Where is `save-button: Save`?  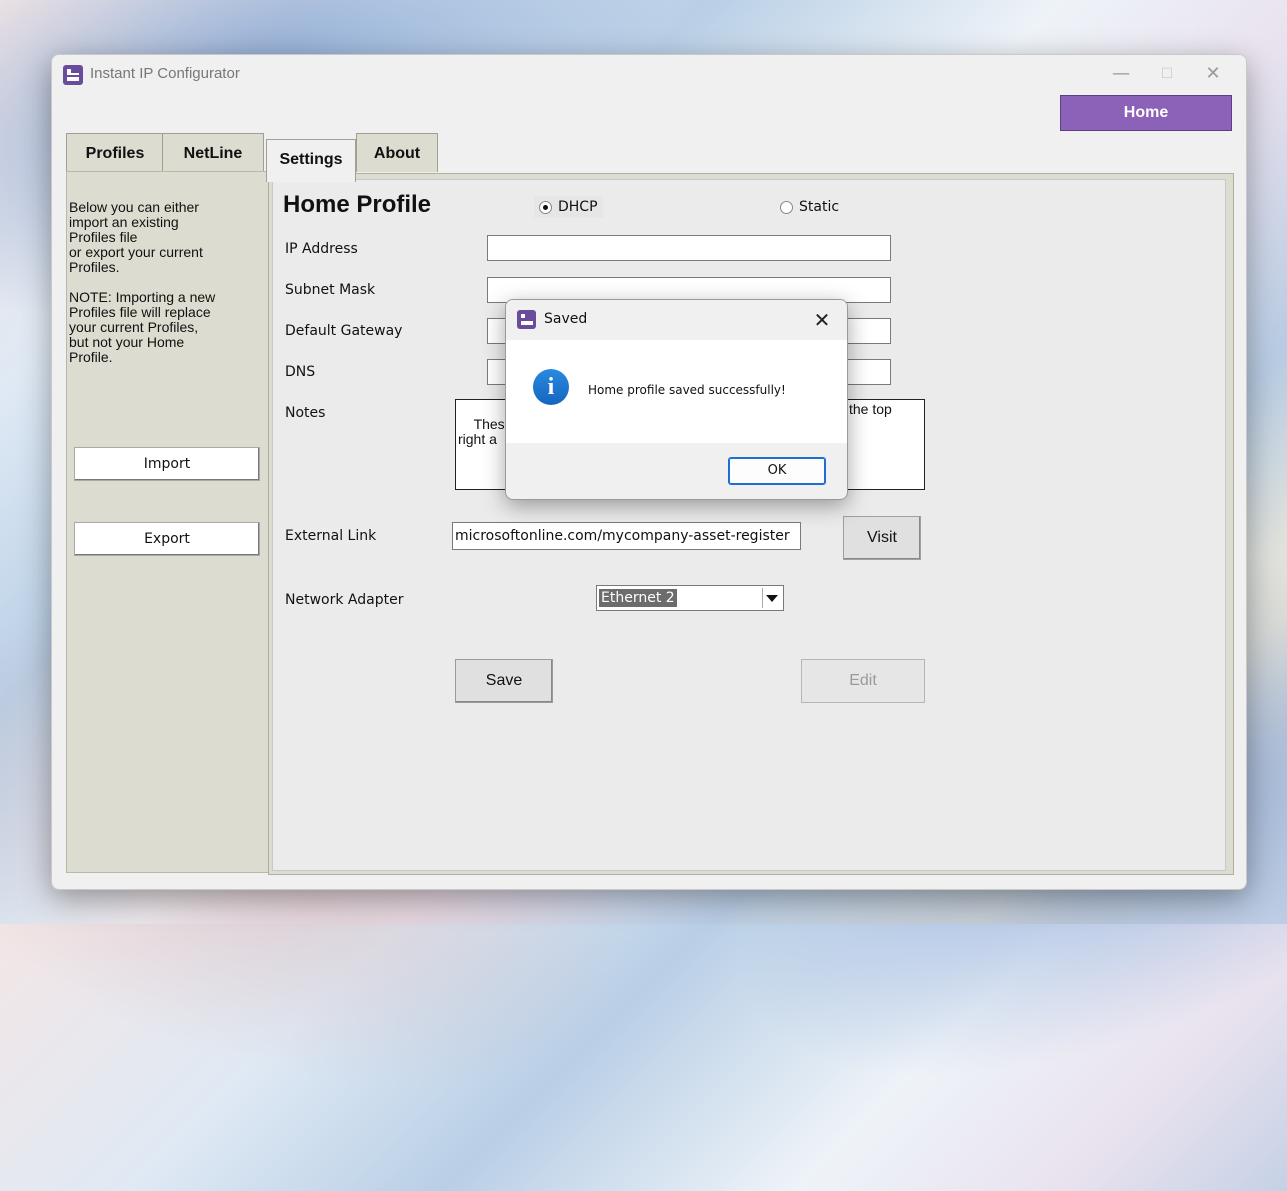 save-button: Save is located at coordinates (504, 681).